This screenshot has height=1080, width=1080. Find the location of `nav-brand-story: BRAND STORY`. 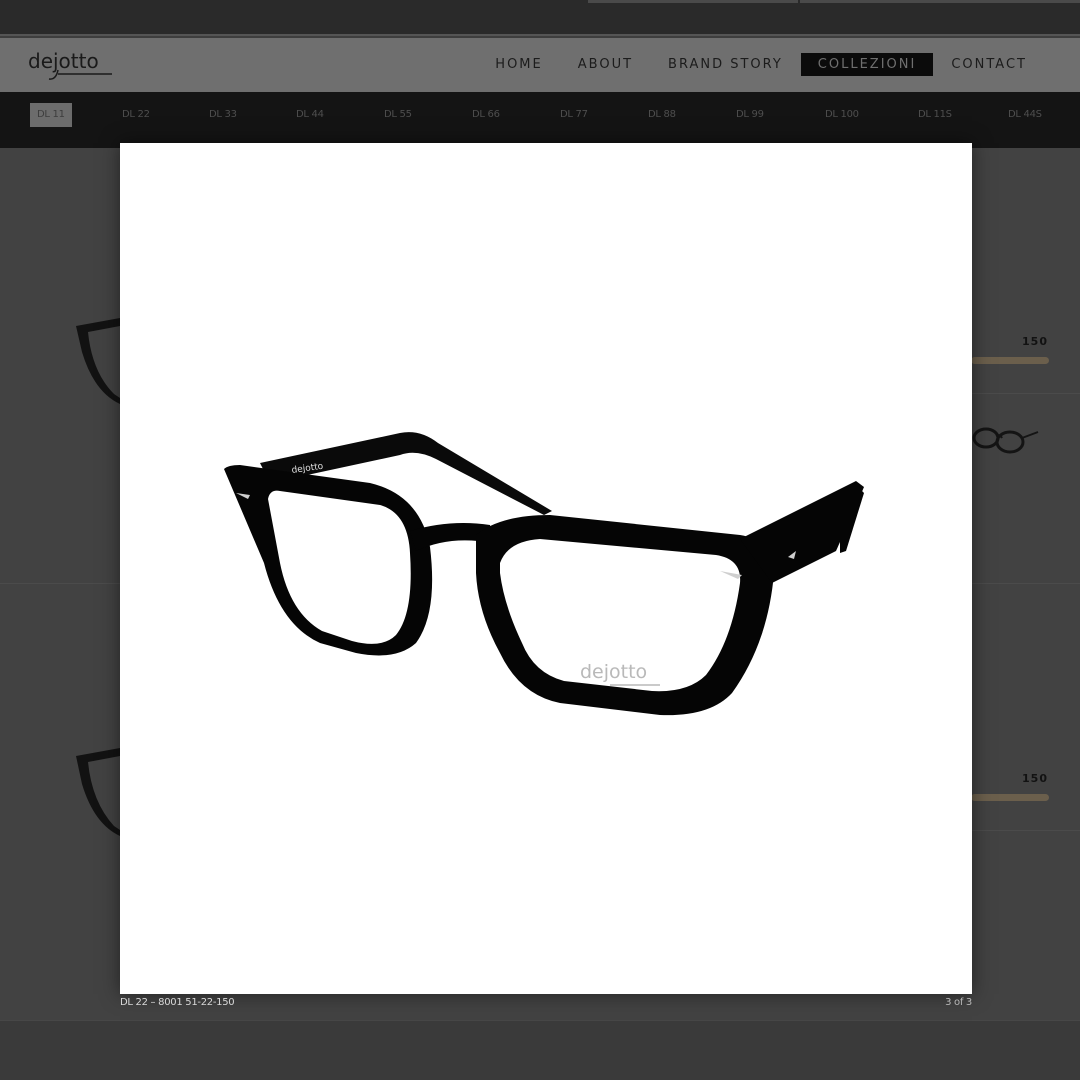

nav-brand-story: BRAND STORY is located at coordinates (725, 64).